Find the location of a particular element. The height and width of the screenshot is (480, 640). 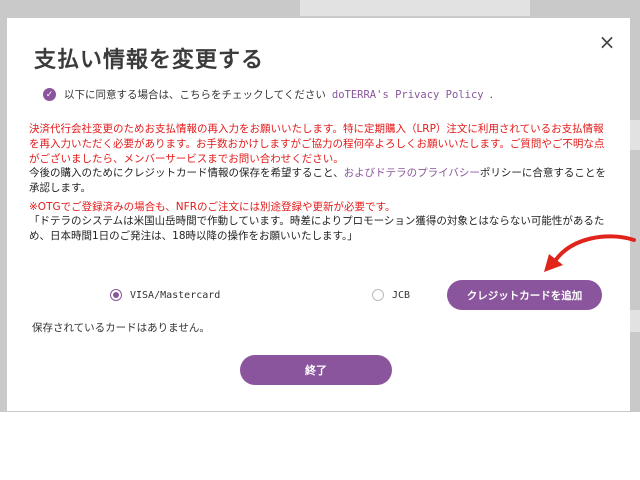

visa-label: VISA/Mastercard is located at coordinates (175, 295).